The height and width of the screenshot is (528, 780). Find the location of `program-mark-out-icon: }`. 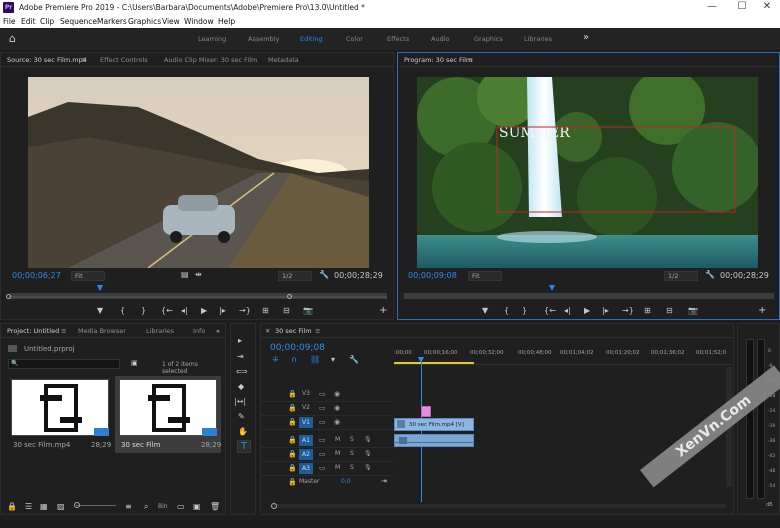

program-mark-out-icon: } is located at coordinates (524, 310).